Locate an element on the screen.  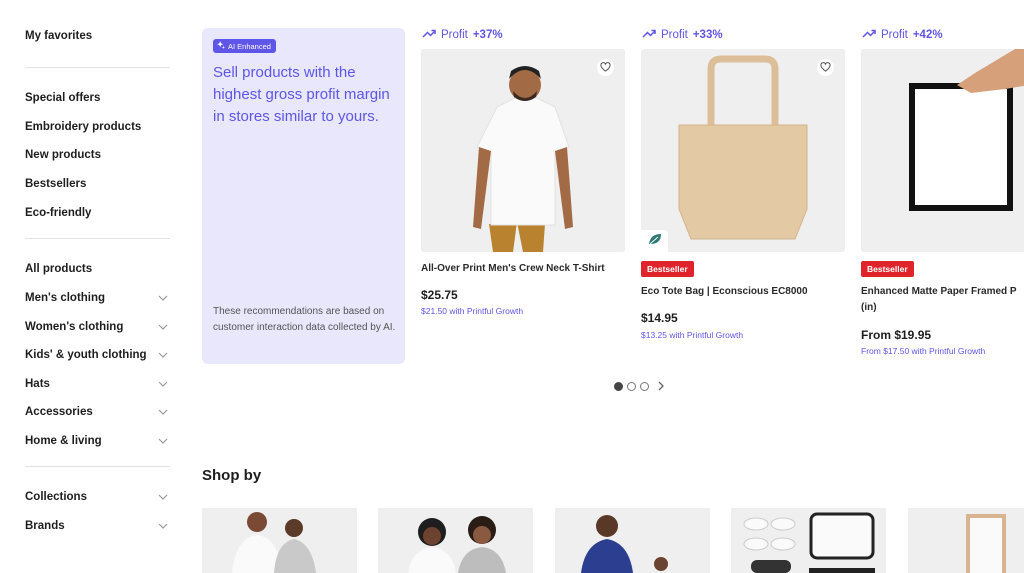
sidebar-item-home-living: Home & living is located at coordinates (97, 441).